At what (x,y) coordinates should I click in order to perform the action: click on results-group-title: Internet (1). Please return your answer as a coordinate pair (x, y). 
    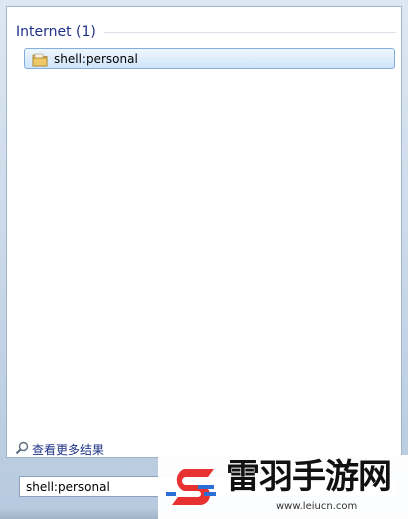
    Looking at the image, I should click on (56, 32).